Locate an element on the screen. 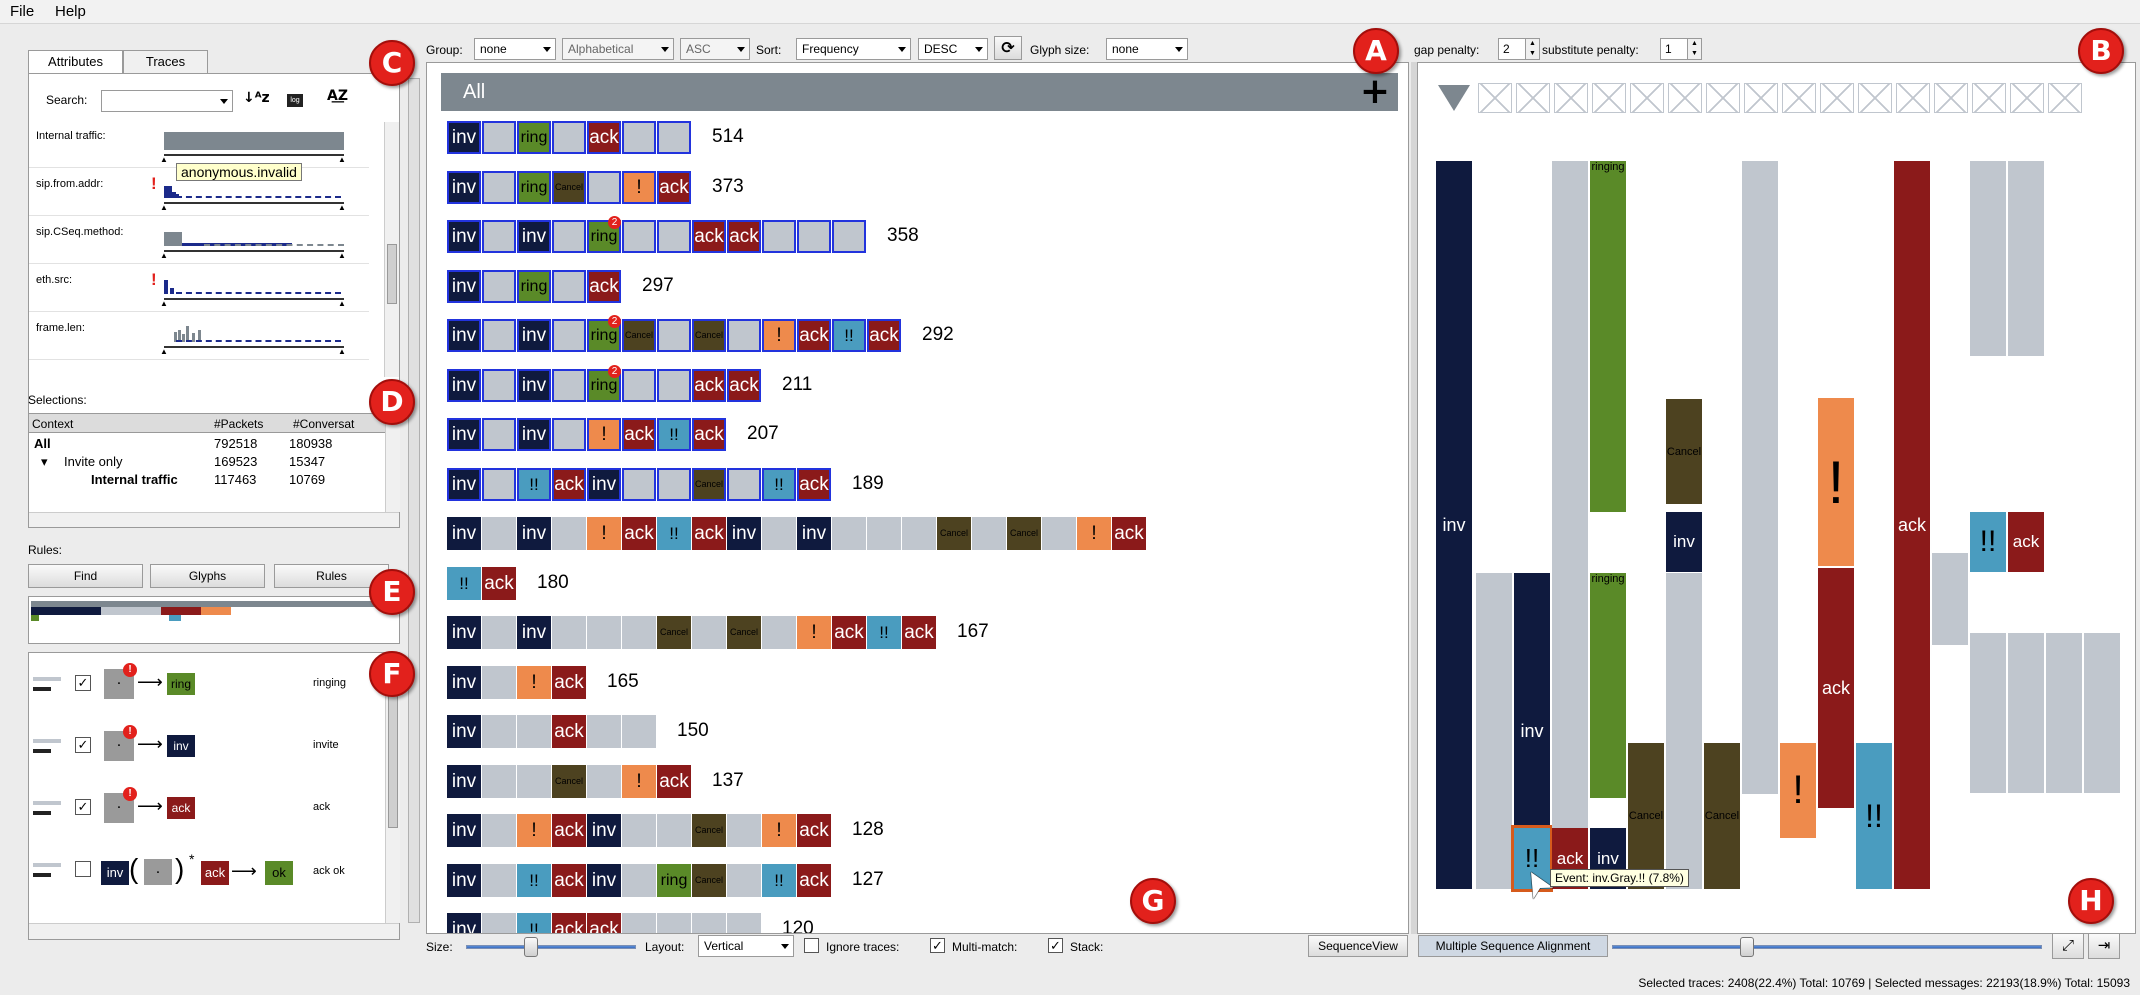 The width and height of the screenshot is (2140, 995). attribute-histogram is located at coordinates (254, 282).